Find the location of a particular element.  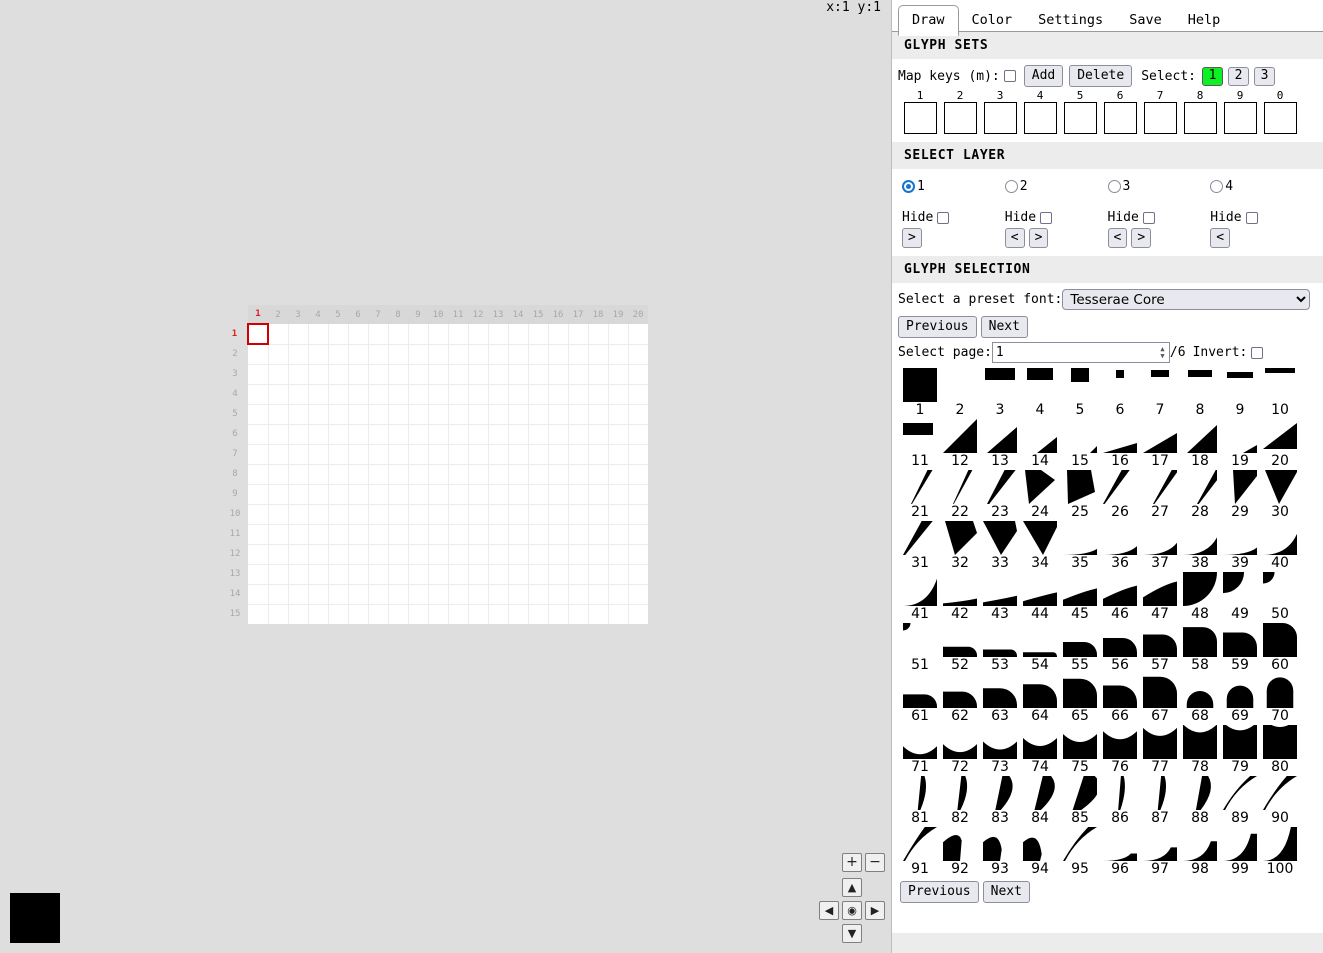

glyph-option-90: 90 is located at coordinates (1280, 800).